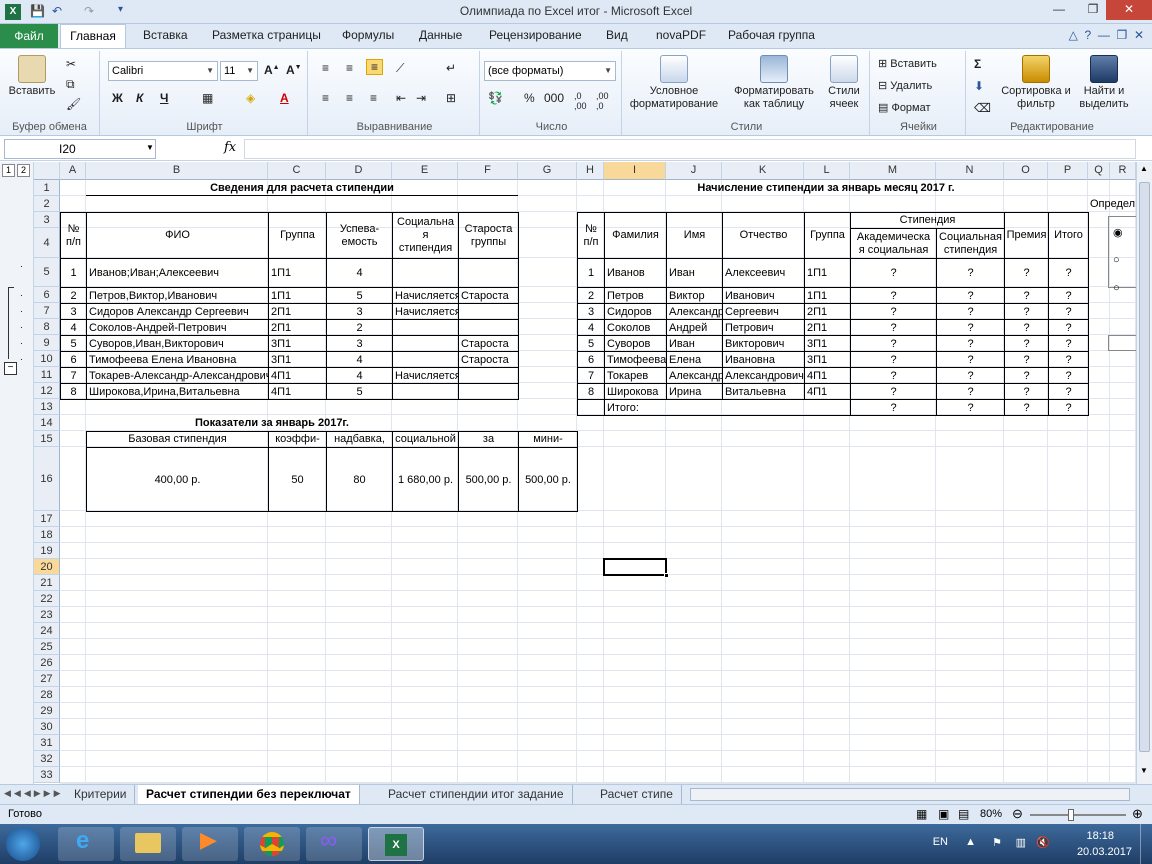 The height and width of the screenshot is (864, 1152). What do you see at coordinates (535, 35) in the screenshot?
I see `tab-review: Рецензирование` at bounding box center [535, 35].